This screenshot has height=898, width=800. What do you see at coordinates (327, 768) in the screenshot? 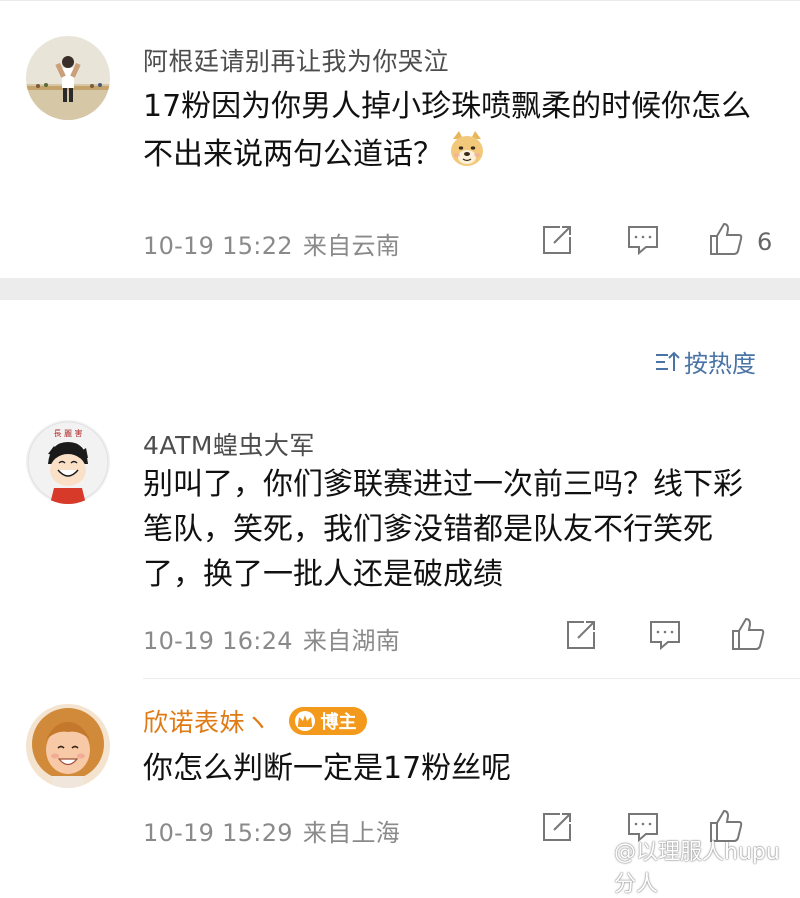
I see `comment-text: 你怎么判断一定是17粉丝呢` at bounding box center [327, 768].